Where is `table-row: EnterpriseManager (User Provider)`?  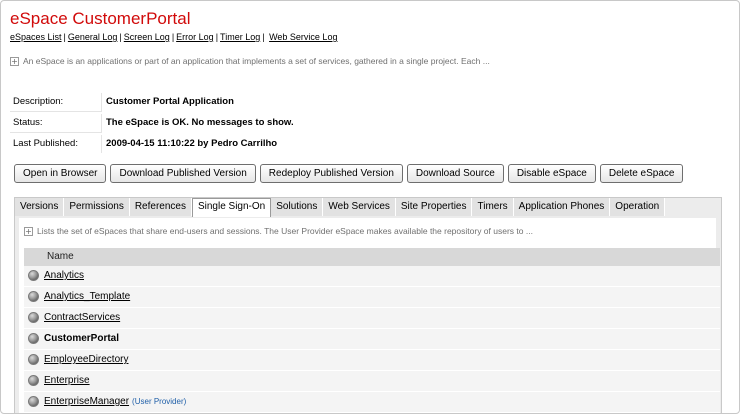
table-row: EnterpriseManager (User Provider) is located at coordinates (372, 402).